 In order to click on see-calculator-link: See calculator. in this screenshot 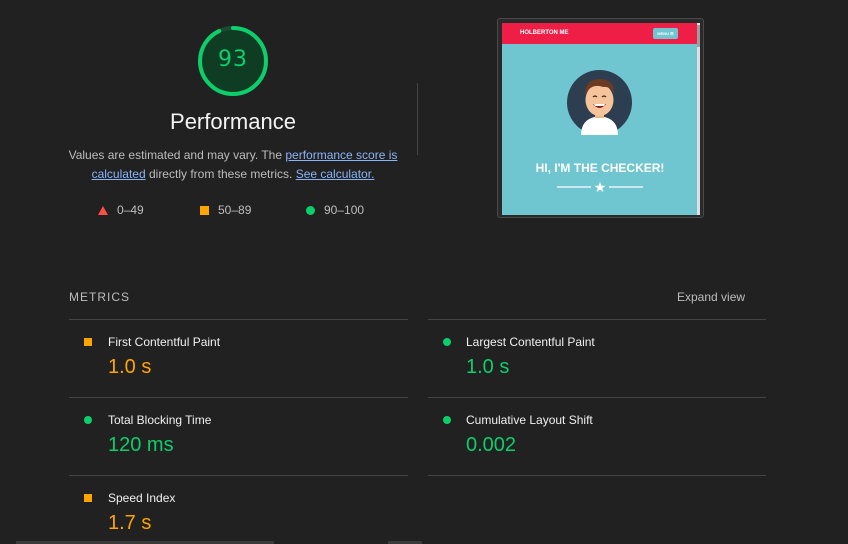, I will do `click(335, 174)`.